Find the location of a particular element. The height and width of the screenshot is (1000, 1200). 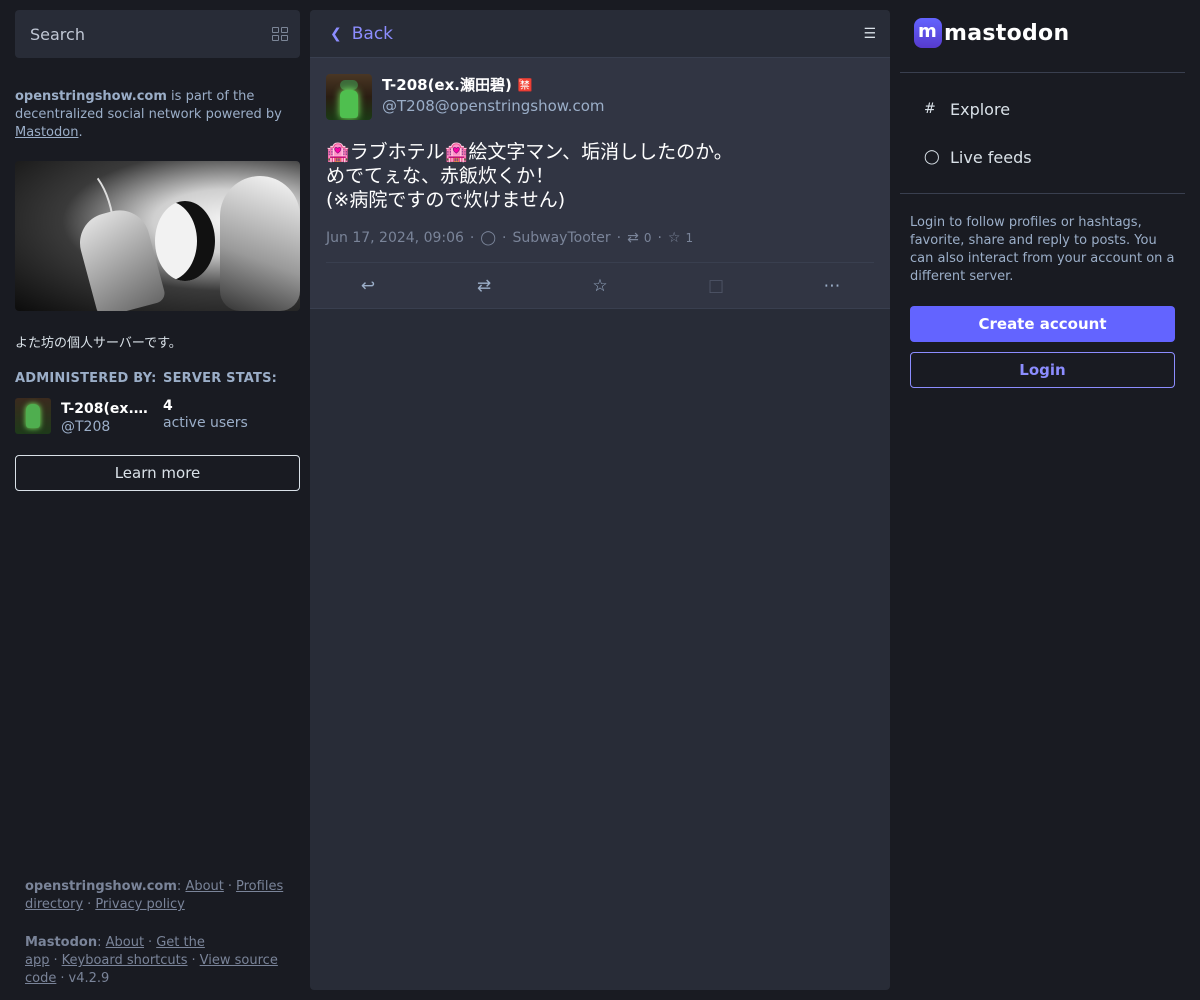

administered-by-heading: ADMINISTERED BY: is located at coordinates (86, 378).